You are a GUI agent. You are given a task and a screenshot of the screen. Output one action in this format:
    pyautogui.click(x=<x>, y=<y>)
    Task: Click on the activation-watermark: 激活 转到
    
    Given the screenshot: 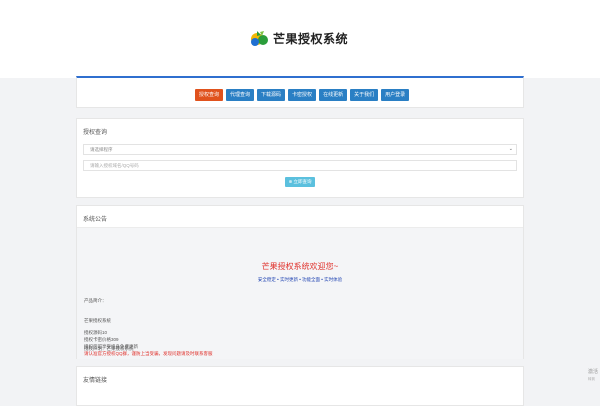 What is the action you would take?
    pyautogui.click(x=593, y=376)
    